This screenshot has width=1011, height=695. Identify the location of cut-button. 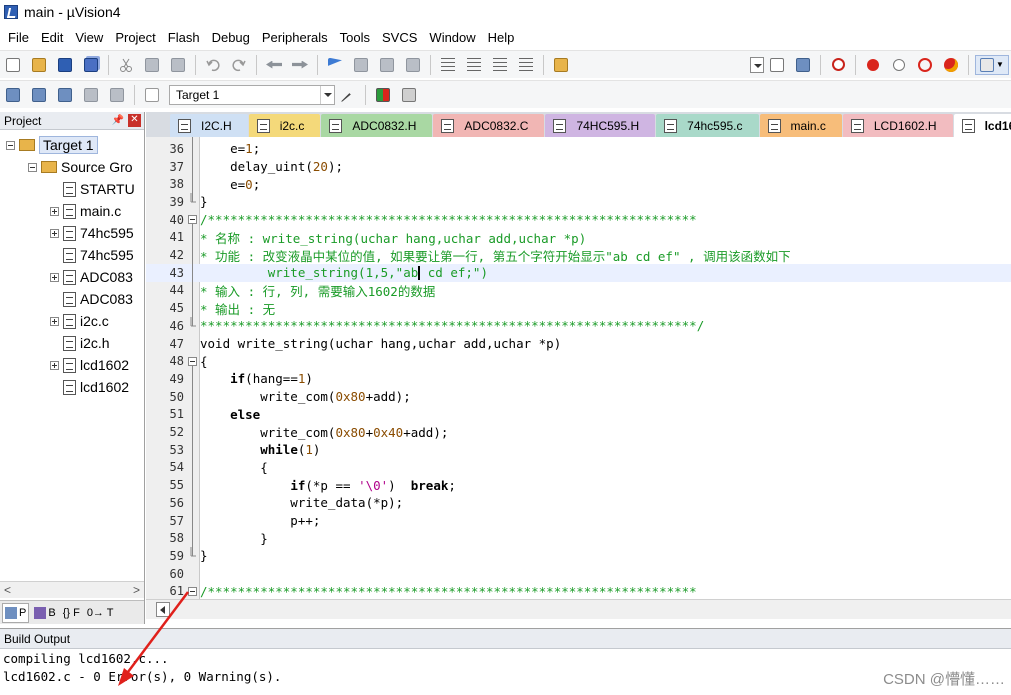
(126, 65).